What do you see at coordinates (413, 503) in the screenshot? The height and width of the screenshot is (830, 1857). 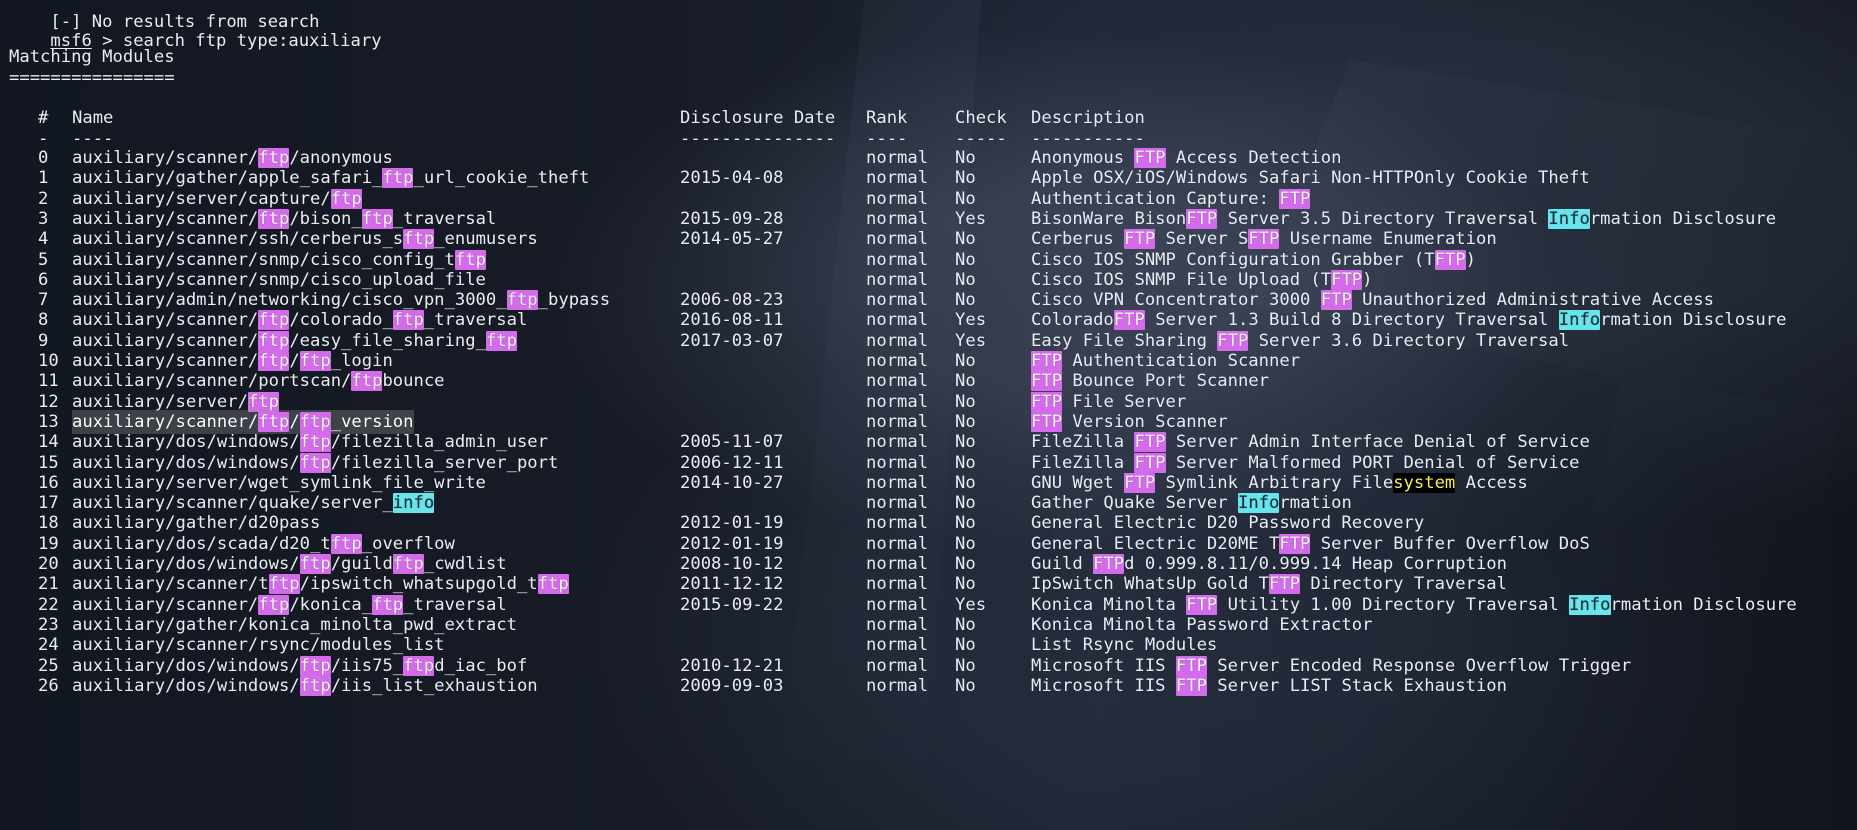 I see `info-search-match: info` at bounding box center [413, 503].